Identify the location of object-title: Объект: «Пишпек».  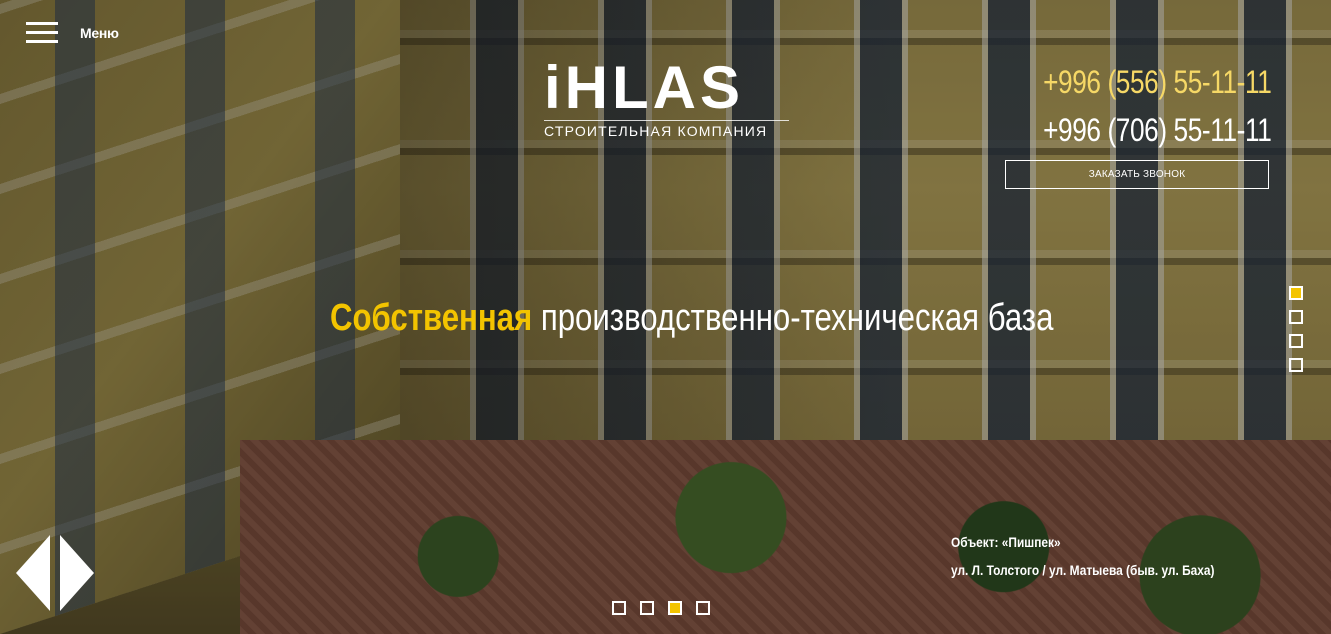
(1006, 542).